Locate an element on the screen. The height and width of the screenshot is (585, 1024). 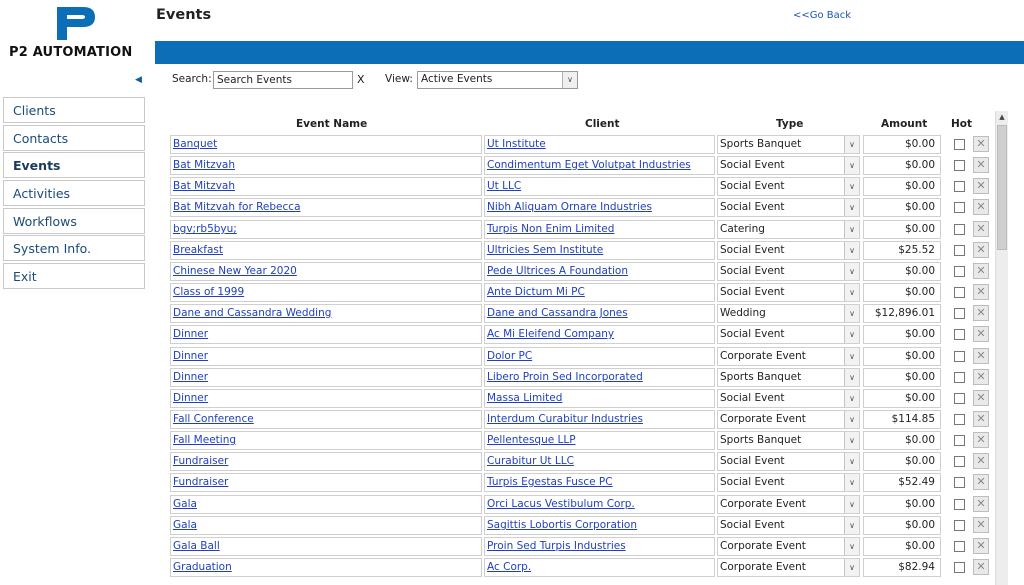
client-link: Dolor PC is located at coordinates (599, 356).